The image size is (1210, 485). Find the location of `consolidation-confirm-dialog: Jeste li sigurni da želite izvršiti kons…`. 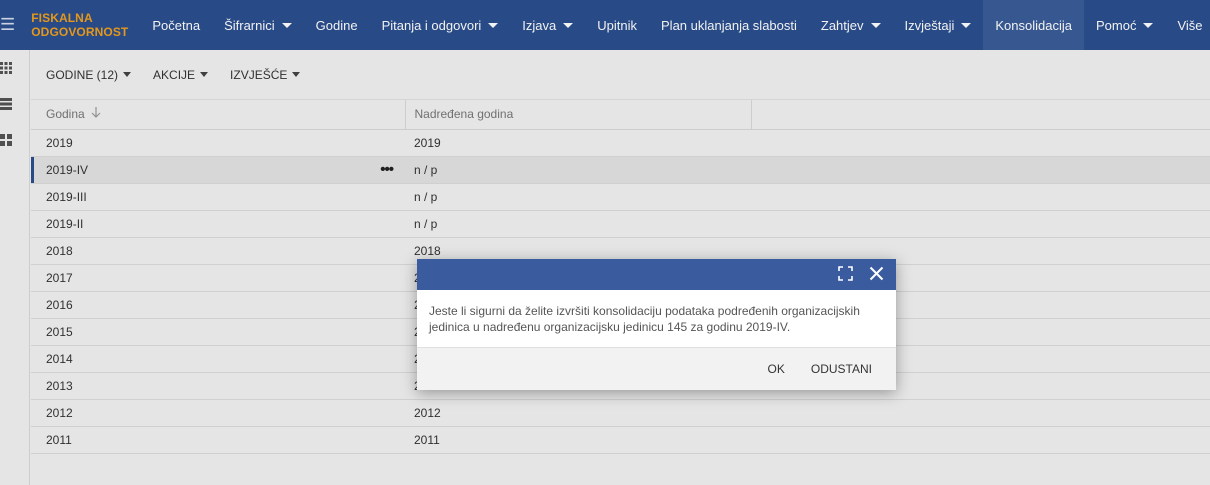

consolidation-confirm-dialog: Jeste li sigurni da želite izvršiti kons… is located at coordinates (656, 324).